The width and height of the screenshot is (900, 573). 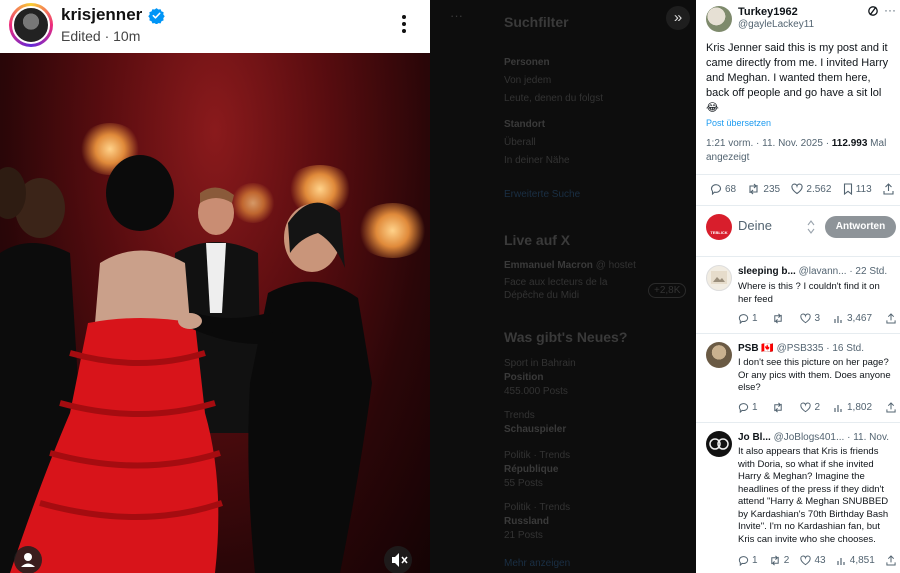 What do you see at coordinates (849, 143) in the screenshot?
I see `view-count: 112.993` at bounding box center [849, 143].